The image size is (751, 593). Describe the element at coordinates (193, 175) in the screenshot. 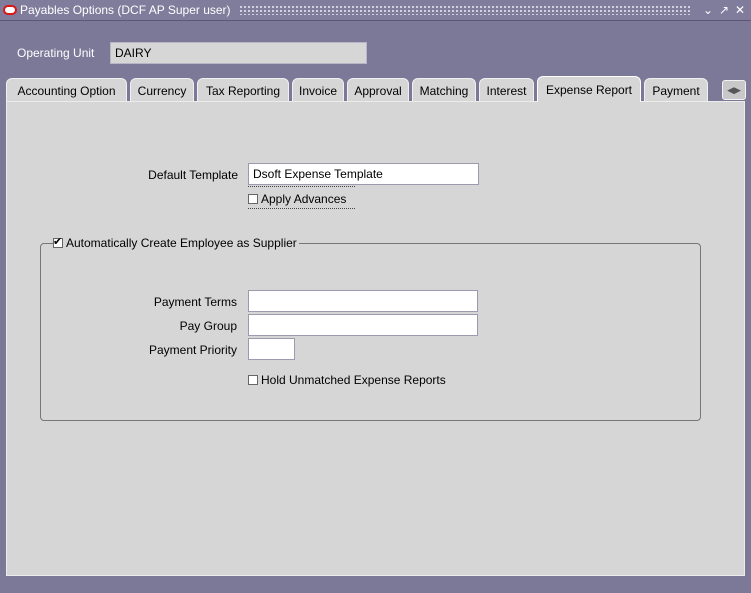

I see `default-template-label: Default Template` at that location.